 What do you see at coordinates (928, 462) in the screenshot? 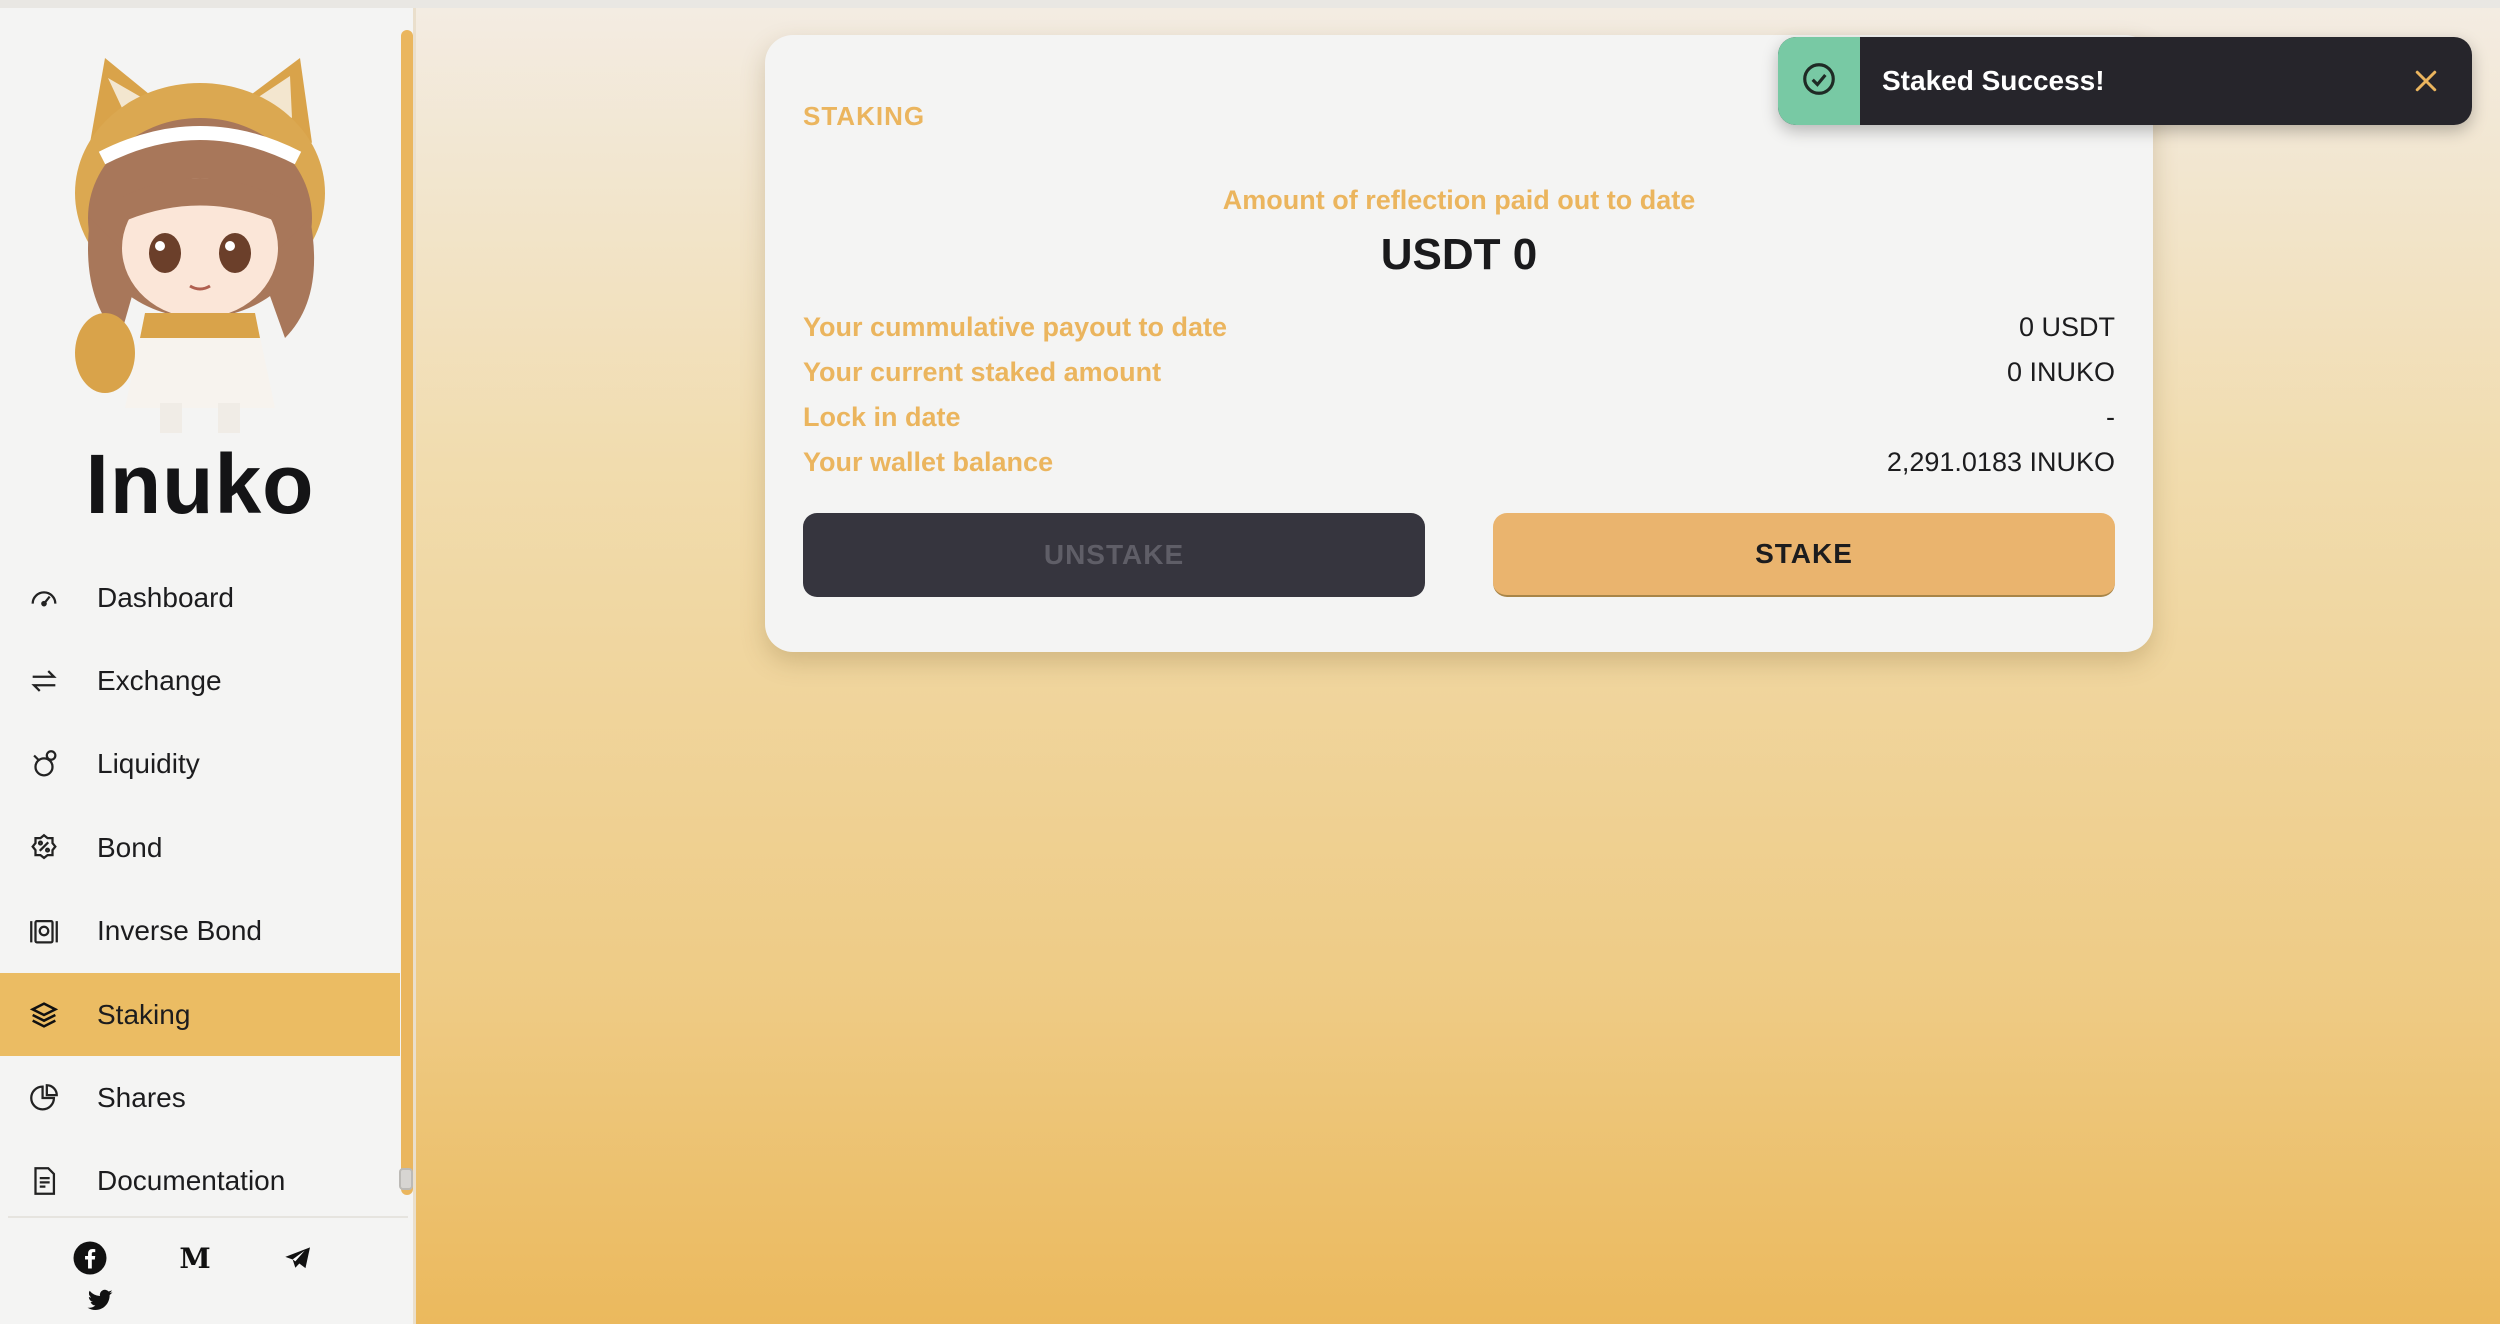
I see `stat-label: Your wallet balance` at bounding box center [928, 462].